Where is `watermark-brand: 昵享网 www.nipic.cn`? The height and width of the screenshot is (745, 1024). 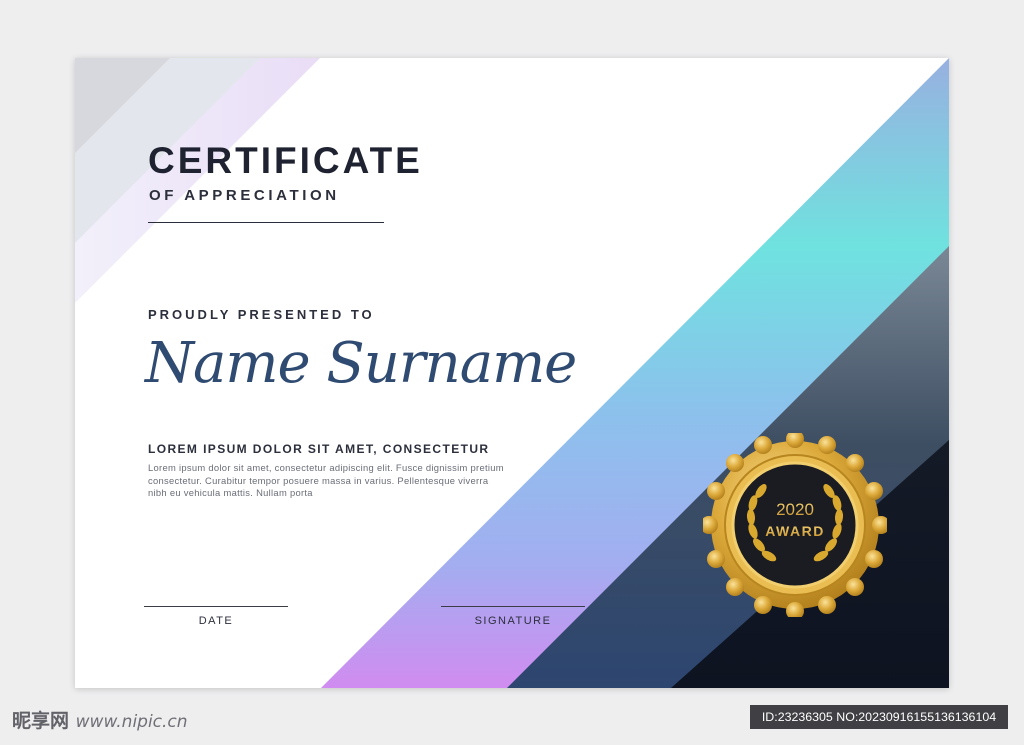 watermark-brand: 昵享网 www.nipic.cn is located at coordinates (100, 719).